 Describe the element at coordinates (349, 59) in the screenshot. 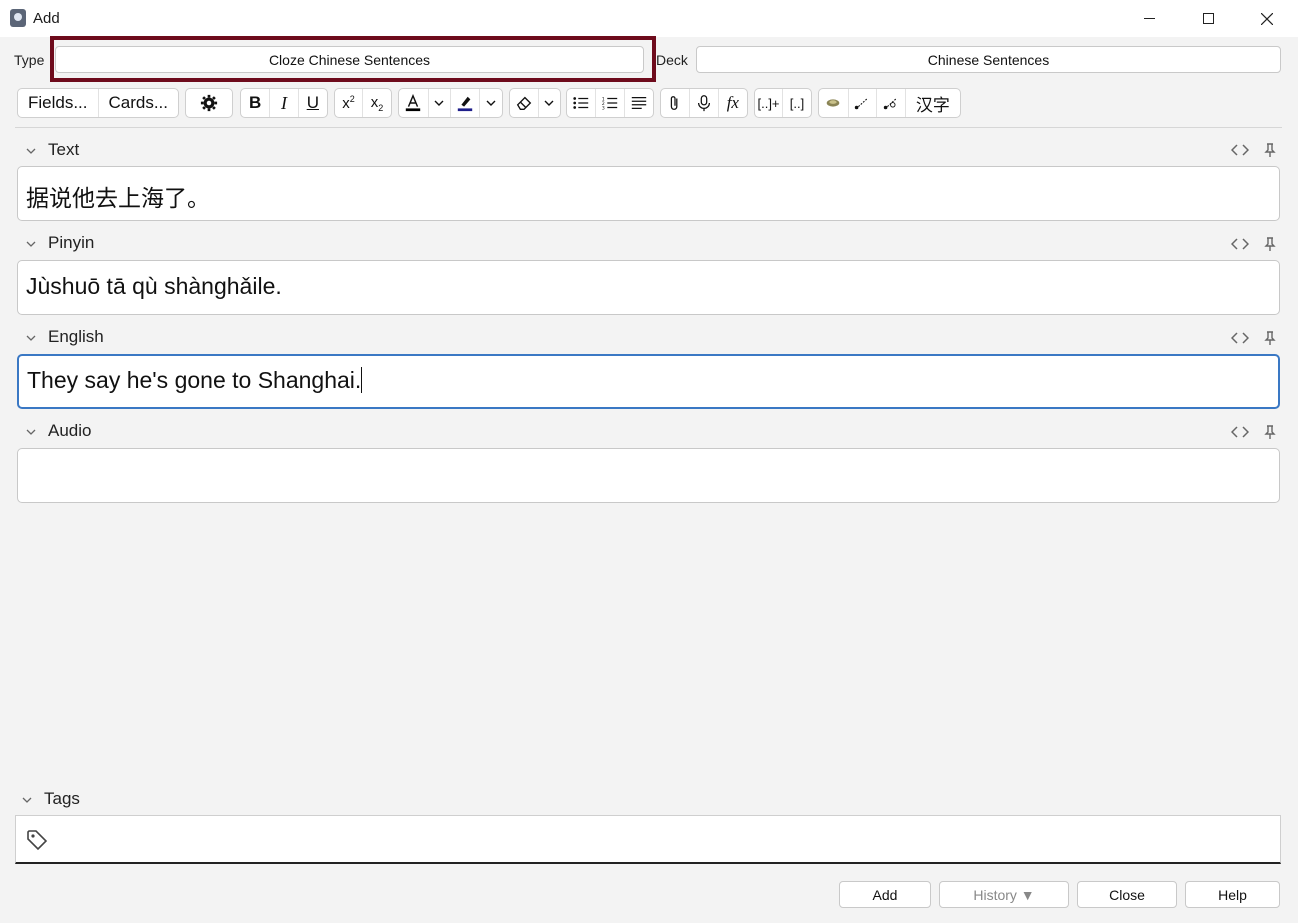

I see `note-type-selector: Cloze Chinese Sentences` at that location.